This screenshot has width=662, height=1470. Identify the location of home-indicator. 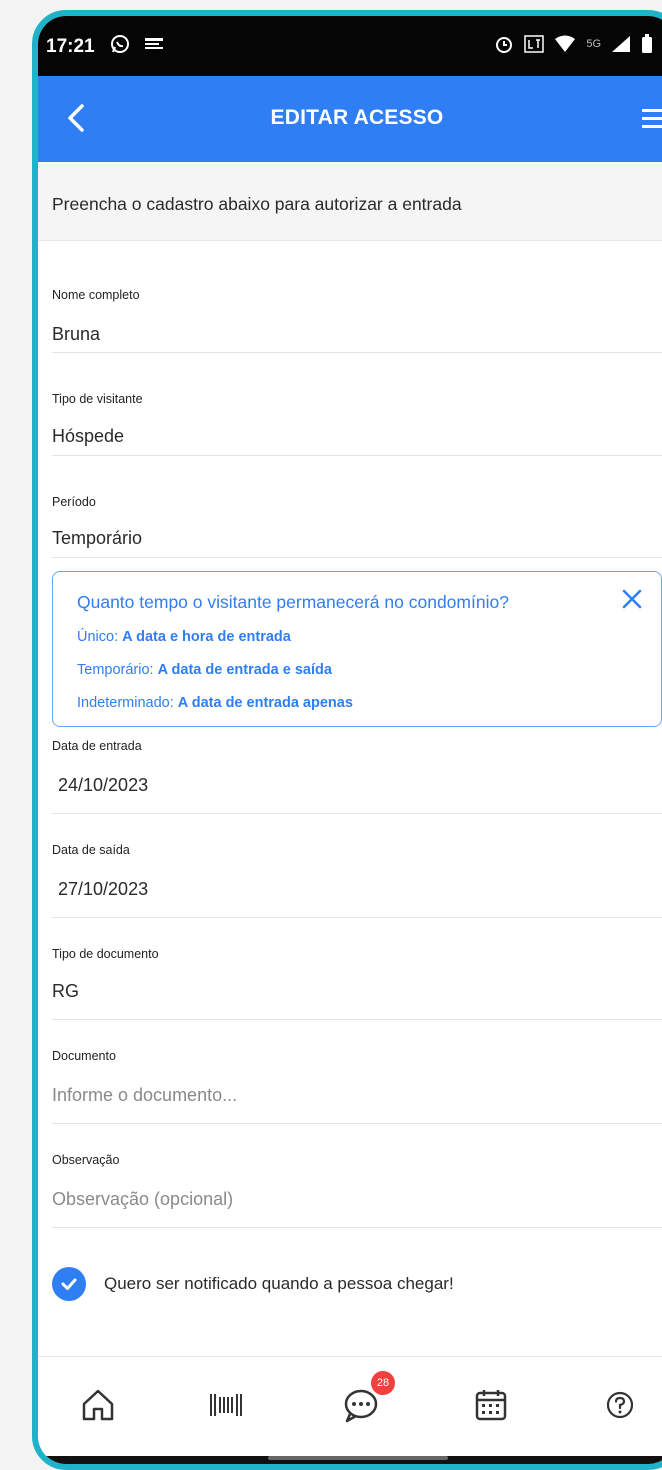
(358, 1458).